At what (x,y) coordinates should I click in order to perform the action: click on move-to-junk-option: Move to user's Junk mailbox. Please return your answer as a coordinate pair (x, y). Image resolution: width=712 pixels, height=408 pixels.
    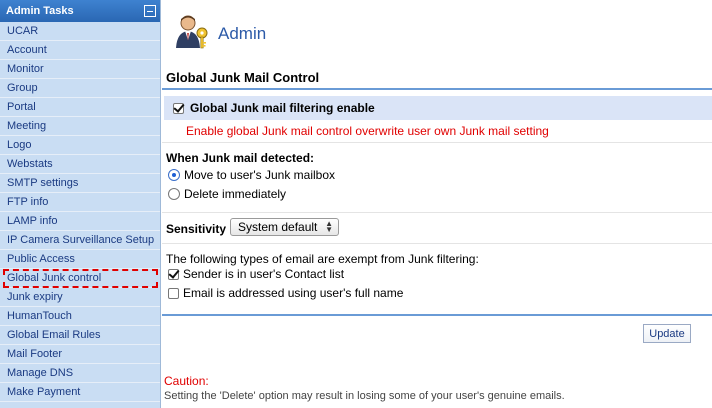
    Looking at the image, I should click on (251, 175).